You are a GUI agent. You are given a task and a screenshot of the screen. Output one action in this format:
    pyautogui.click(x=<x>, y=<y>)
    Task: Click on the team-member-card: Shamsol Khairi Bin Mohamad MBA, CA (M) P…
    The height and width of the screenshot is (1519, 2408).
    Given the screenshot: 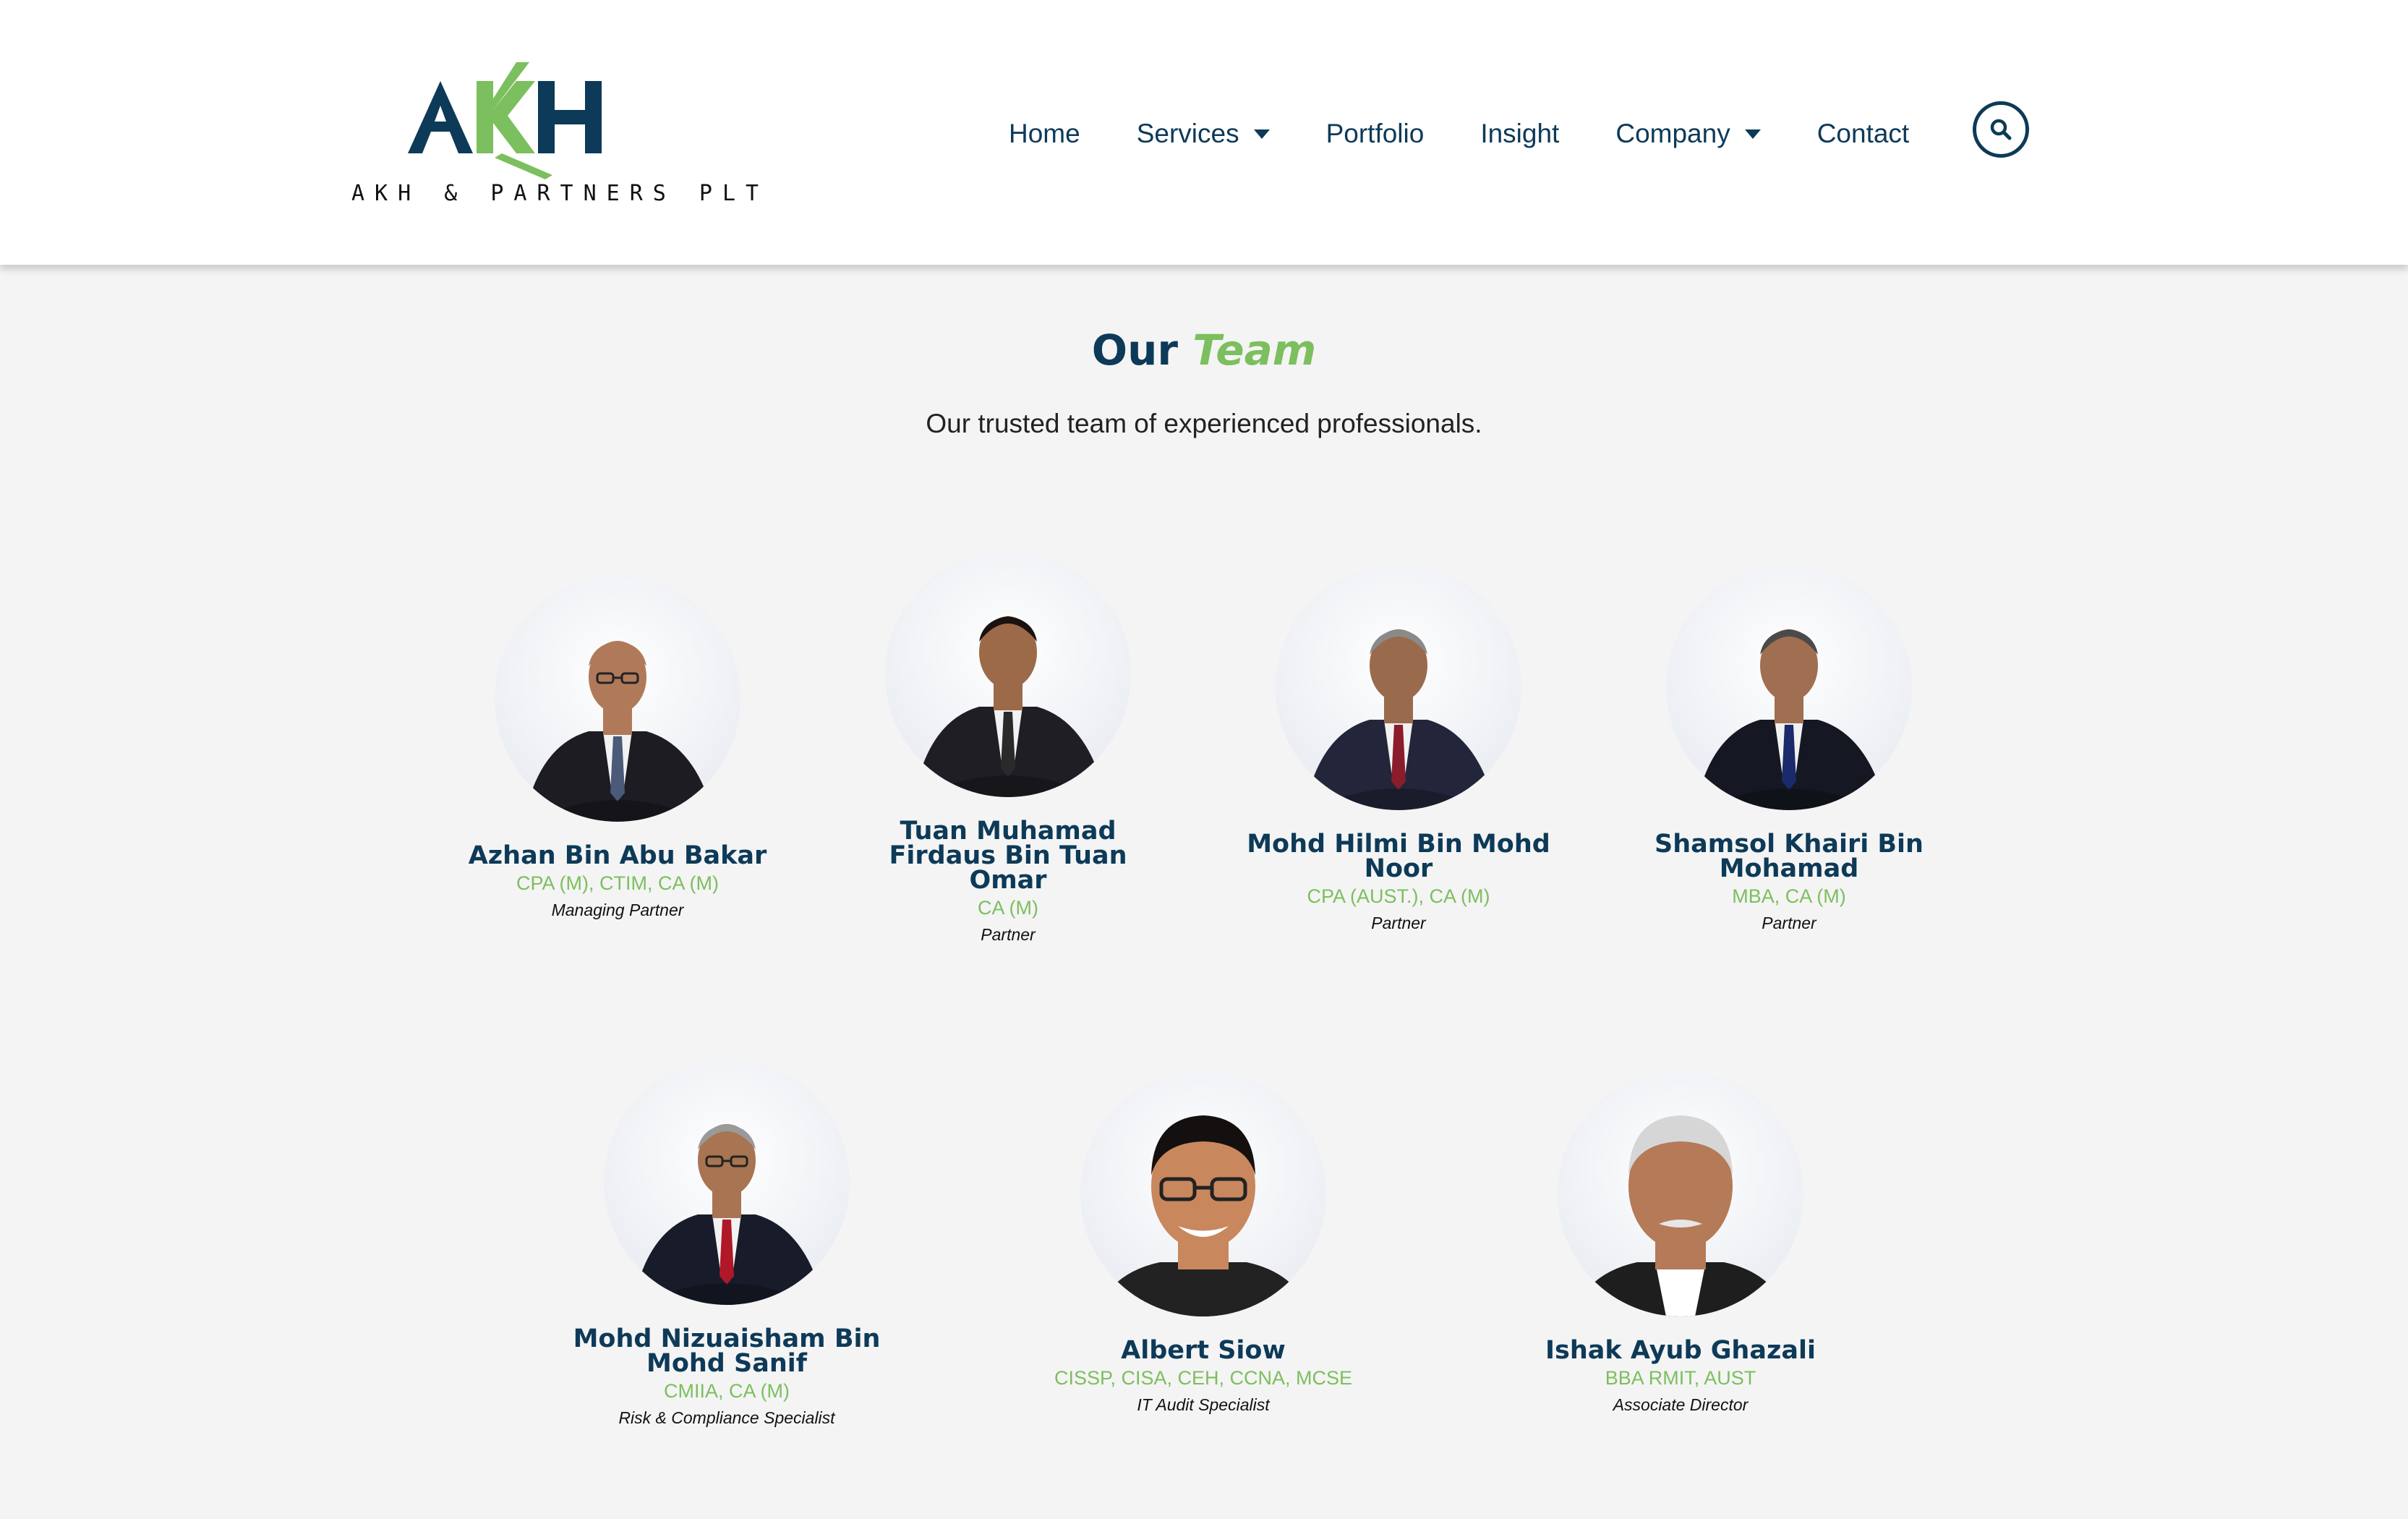 What is the action you would take?
    pyautogui.click(x=1789, y=749)
    